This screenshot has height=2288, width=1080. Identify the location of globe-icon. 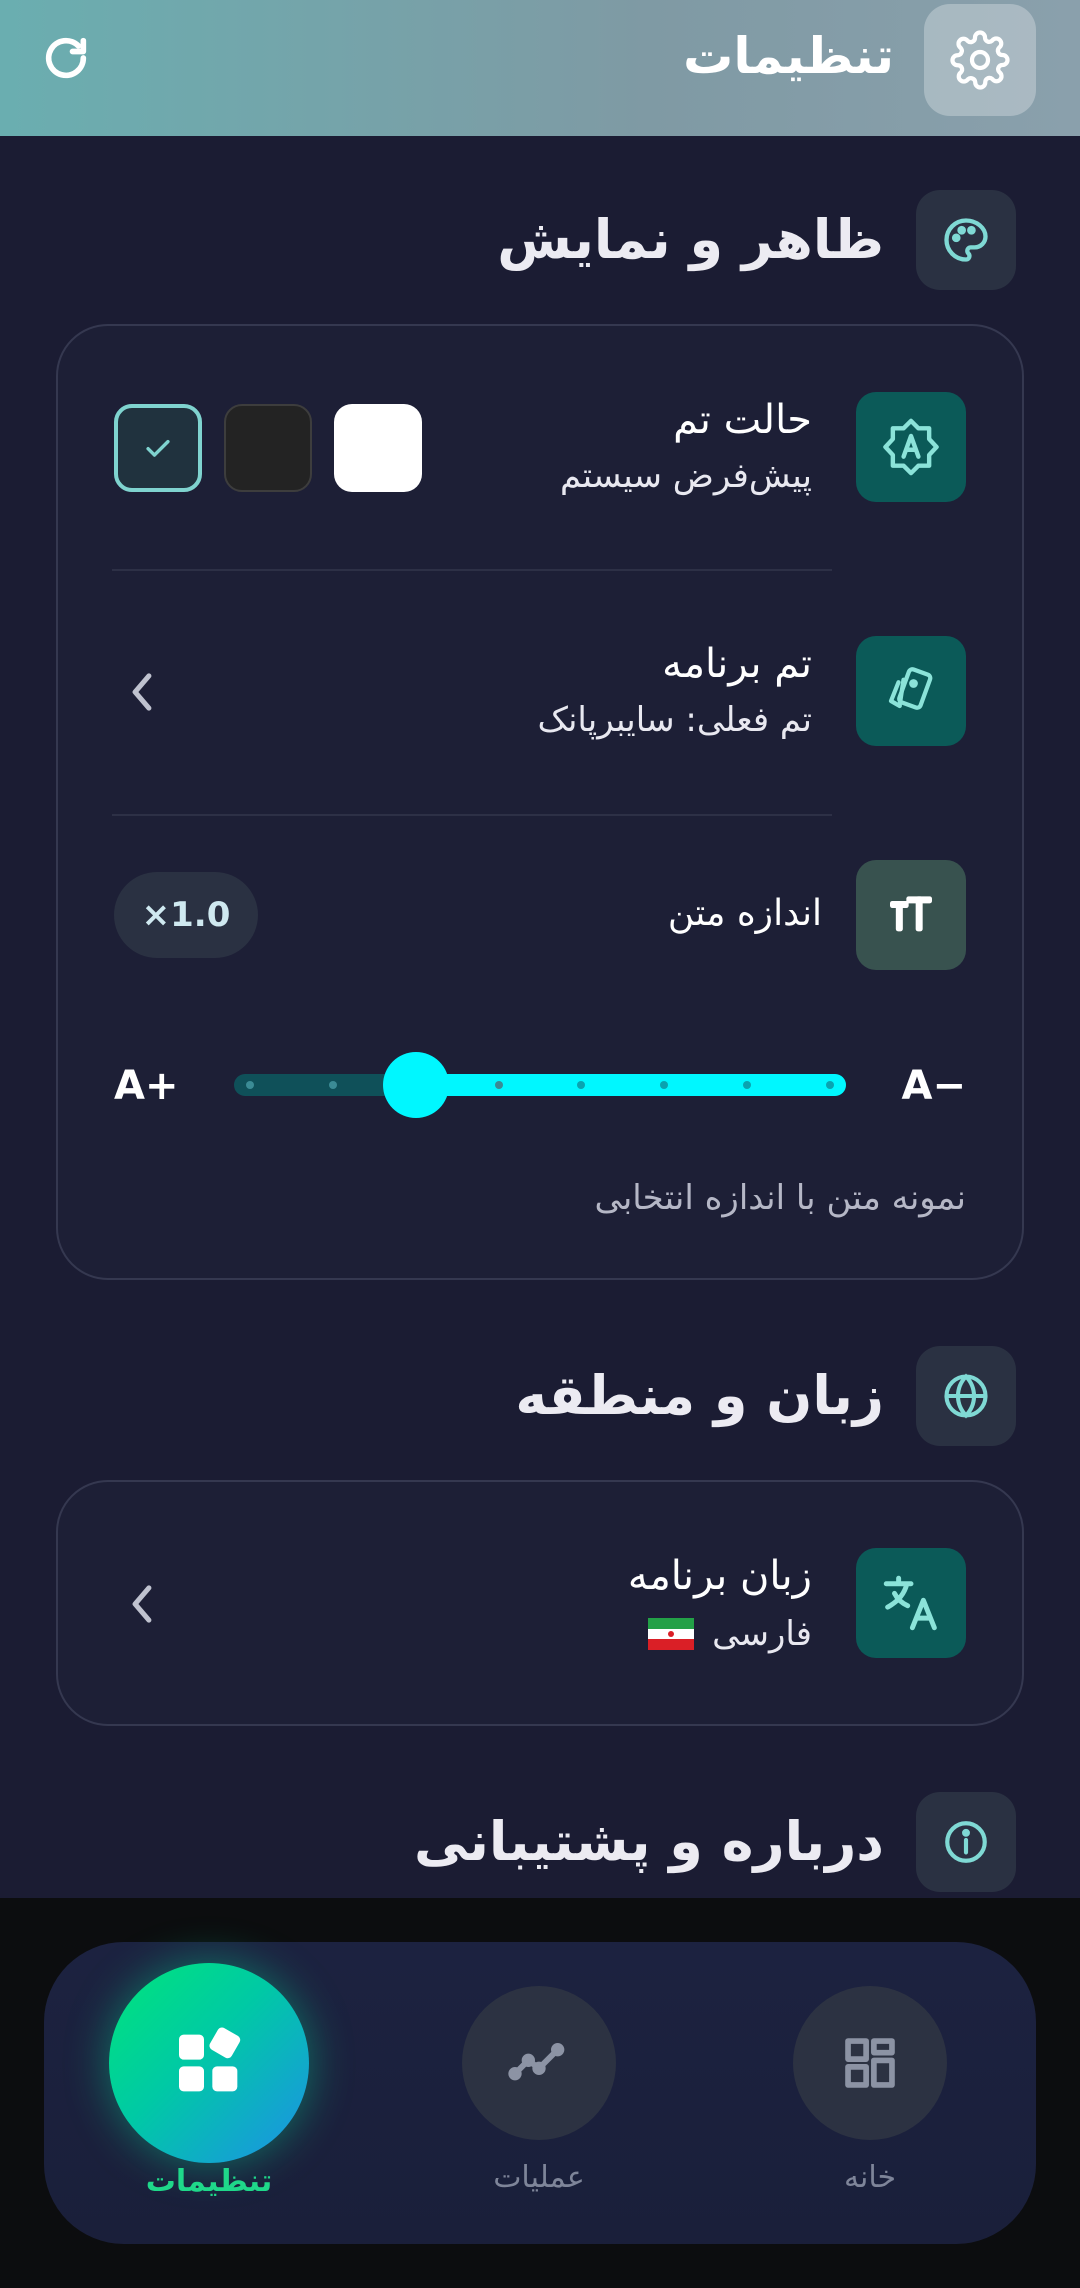
(966, 1396).